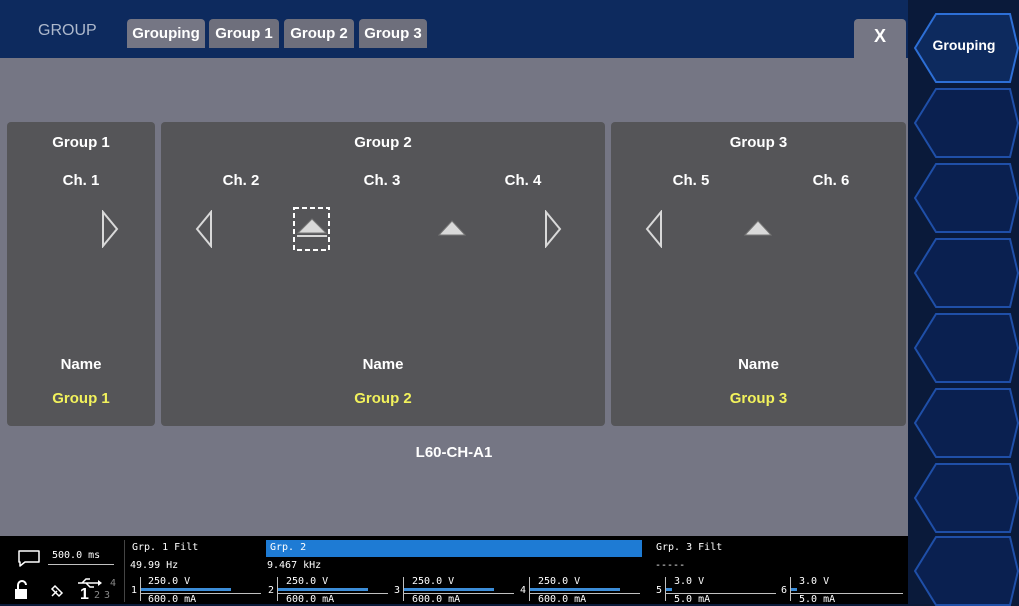 The height and width of the screenshot is (606, 1019). Describe the element at coordinates (817, 599) in the screenshot. I see `ch6-current: 5.0 mA` at that location.